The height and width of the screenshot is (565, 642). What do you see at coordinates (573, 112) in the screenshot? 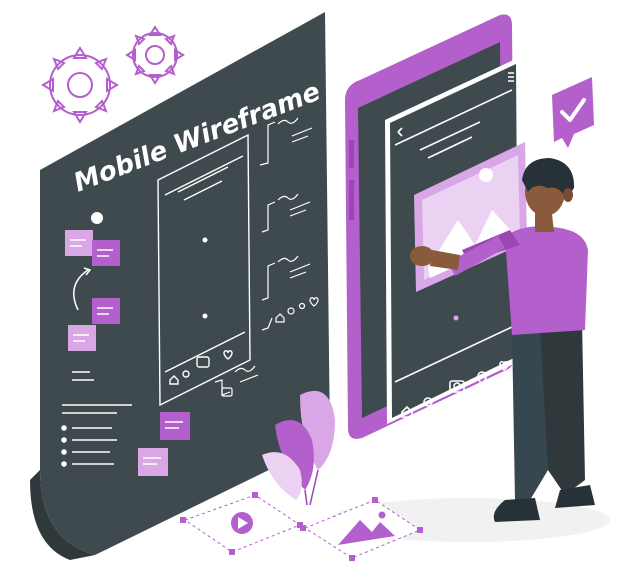
I see `checkmark-icon` at bounding box center [573, 112].